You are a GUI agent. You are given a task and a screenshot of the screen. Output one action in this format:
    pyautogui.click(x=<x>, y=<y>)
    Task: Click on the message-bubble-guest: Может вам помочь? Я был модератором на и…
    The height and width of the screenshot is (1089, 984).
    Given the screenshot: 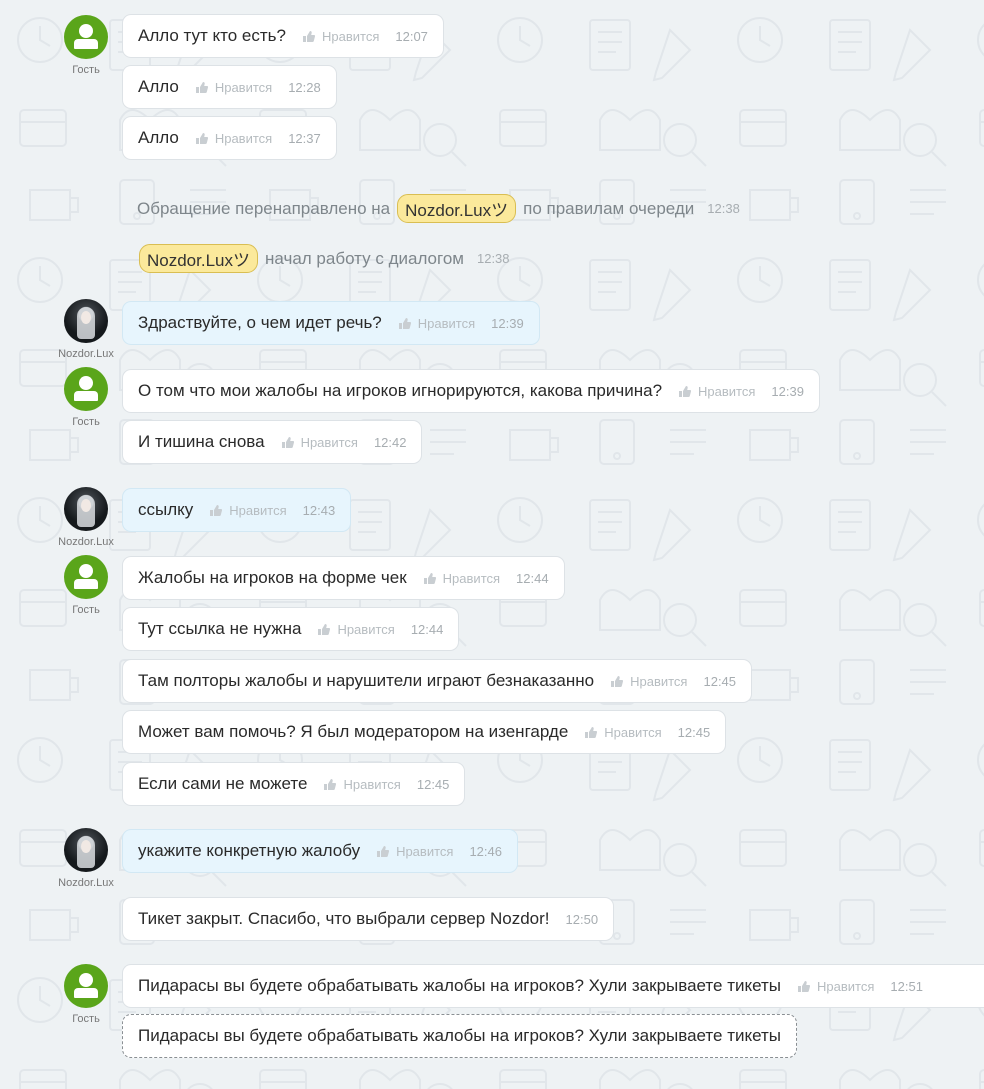 What is the action you would take?
    pyautogui.click(x=424, y=732)
    